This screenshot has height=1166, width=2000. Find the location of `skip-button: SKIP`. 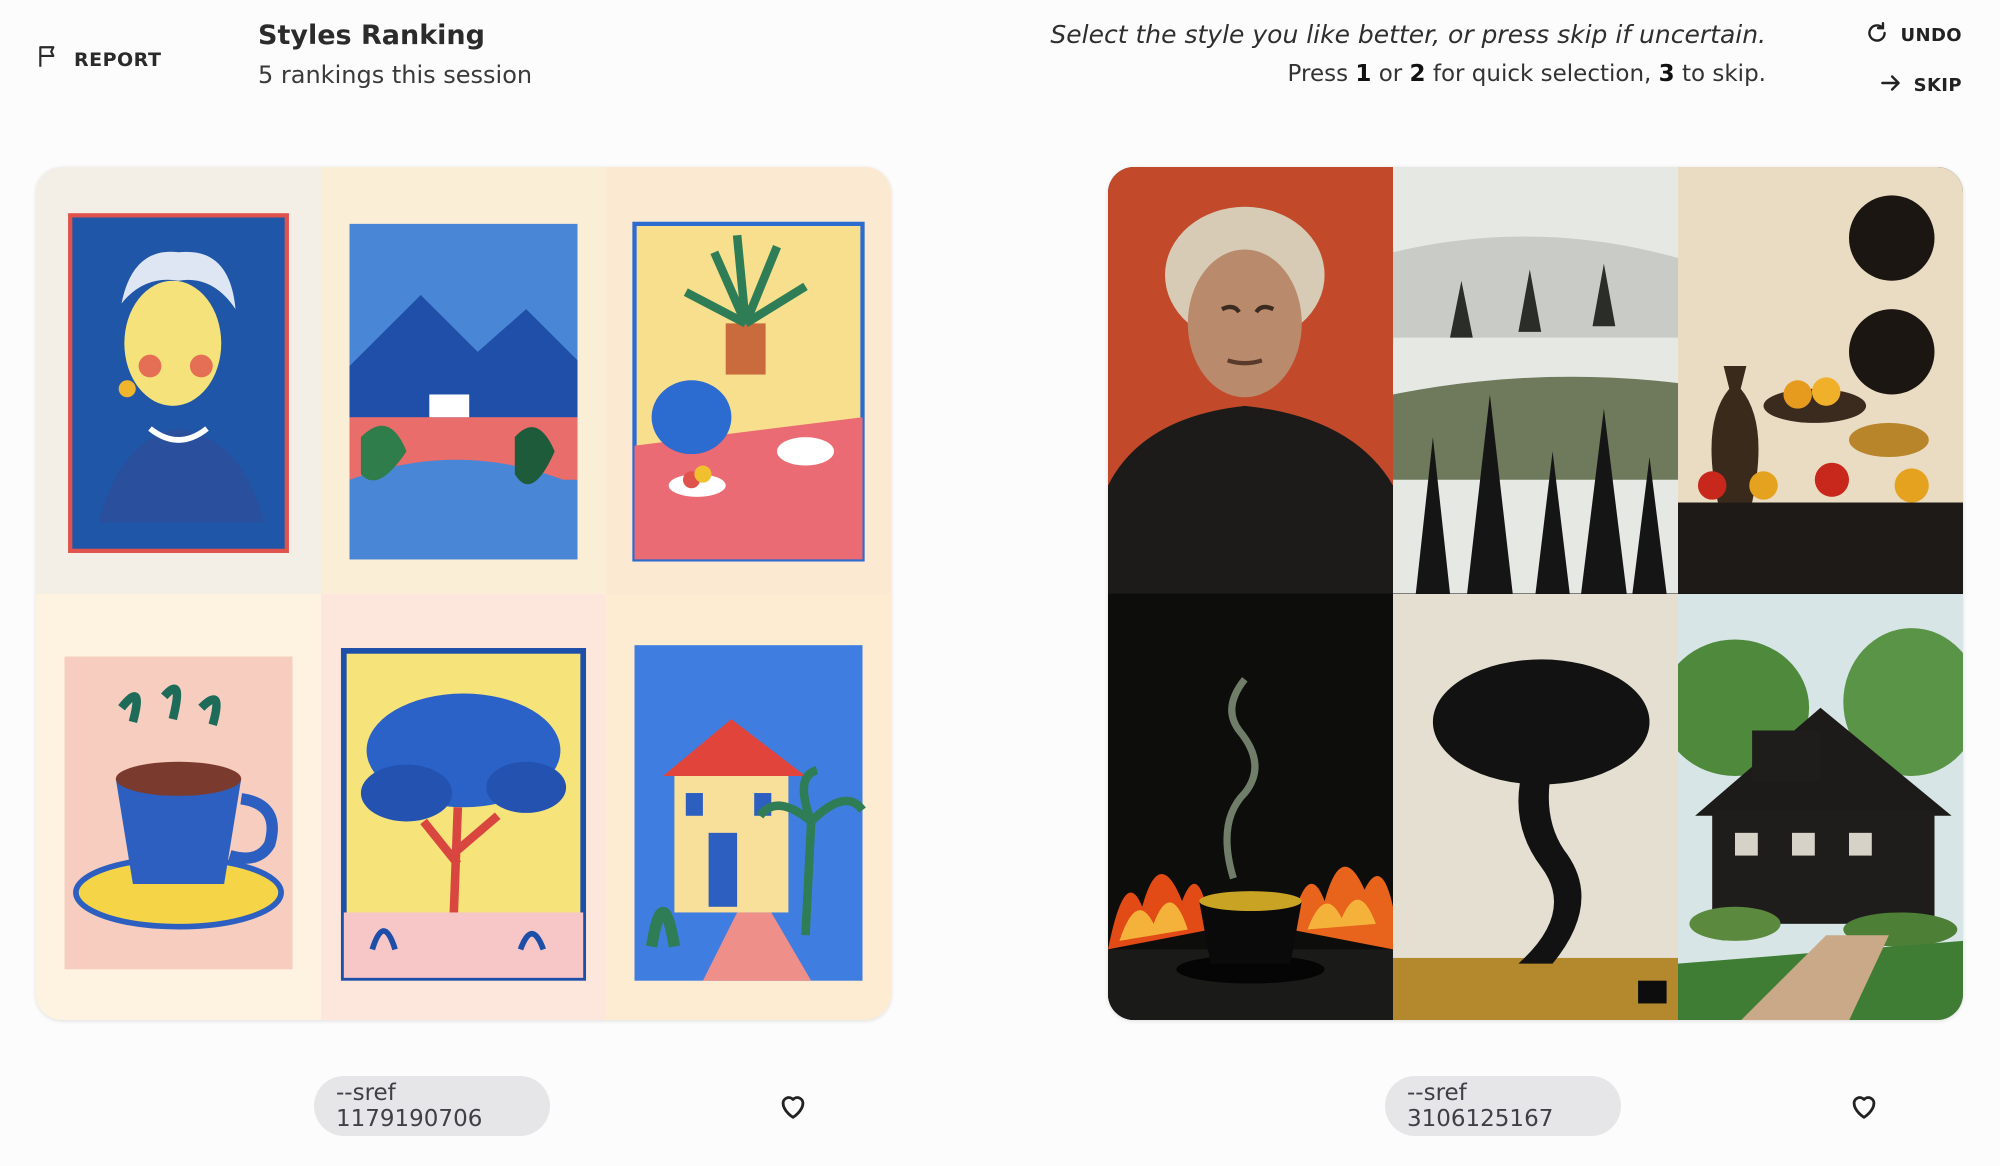

skip-button: SKIP is located at coordinates (1920, 85).